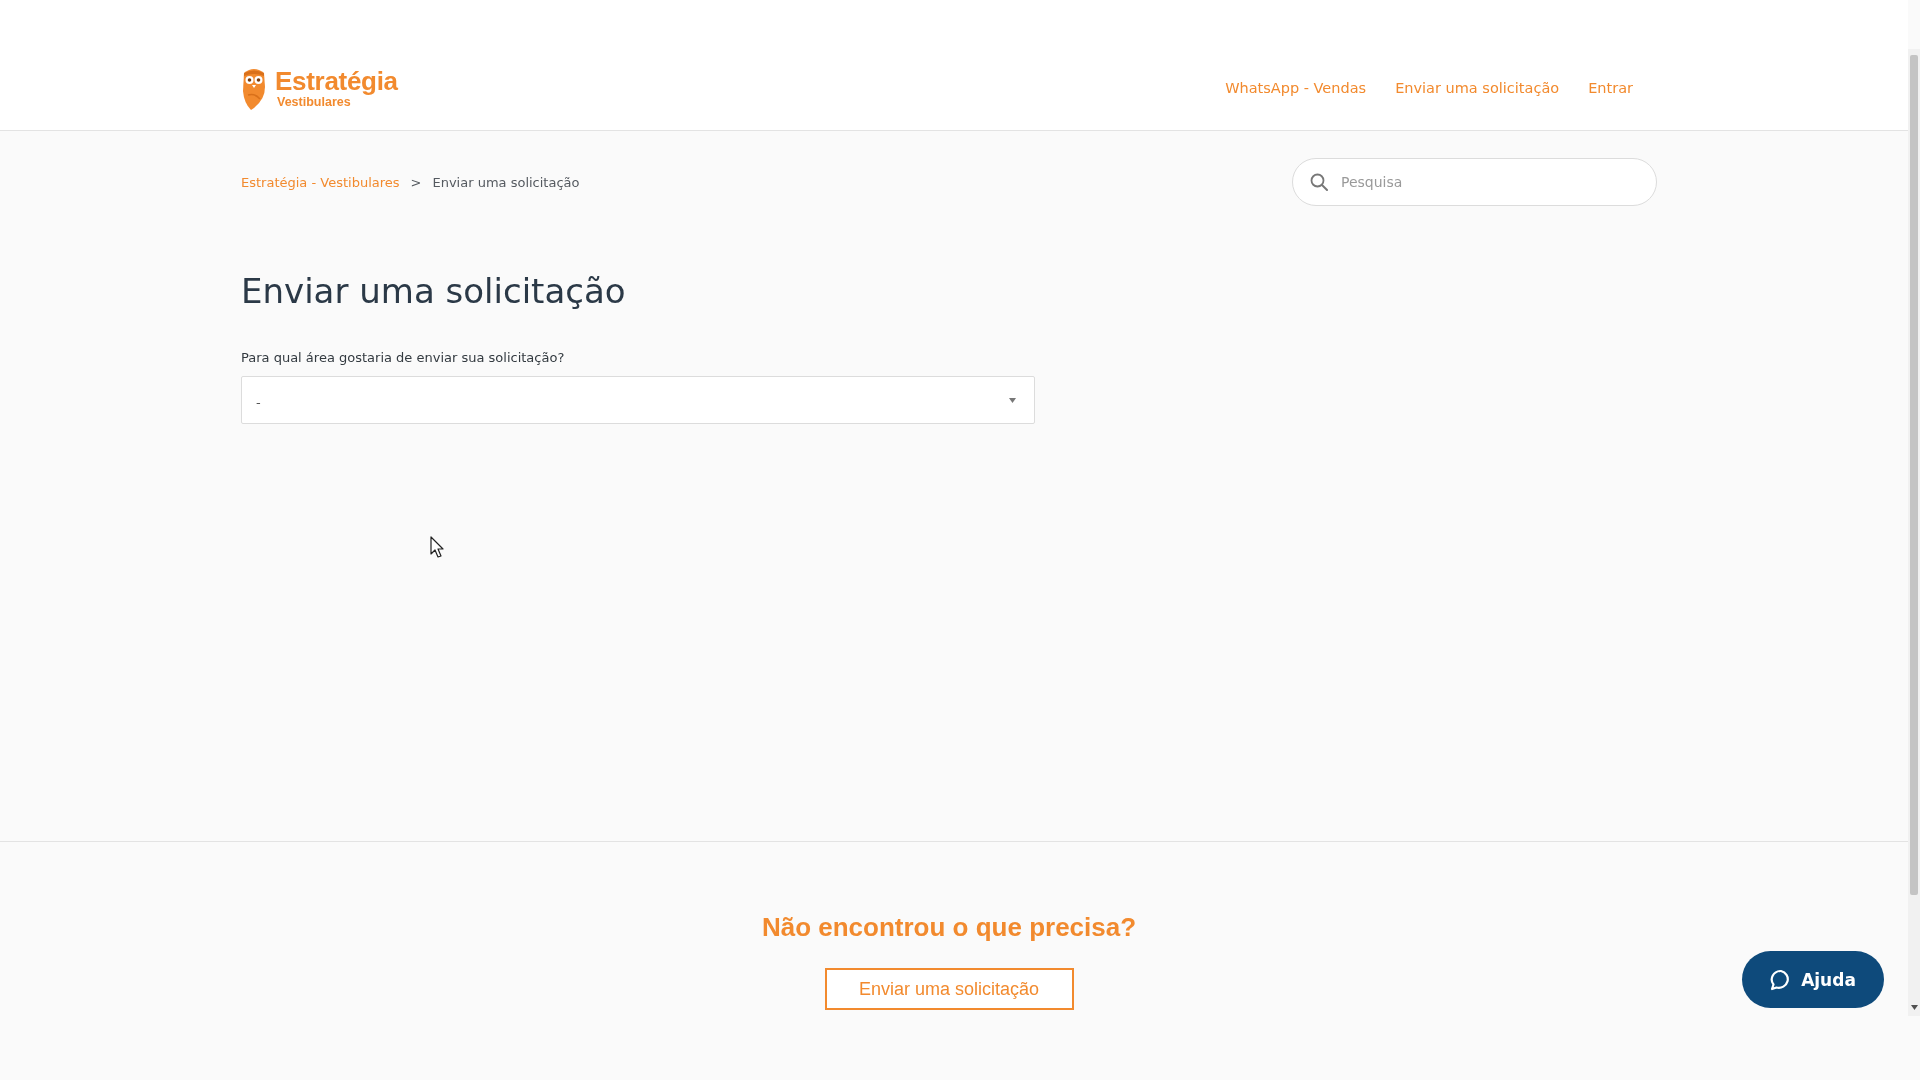  I want to click on scrollbar-track, so click(1914, 532).